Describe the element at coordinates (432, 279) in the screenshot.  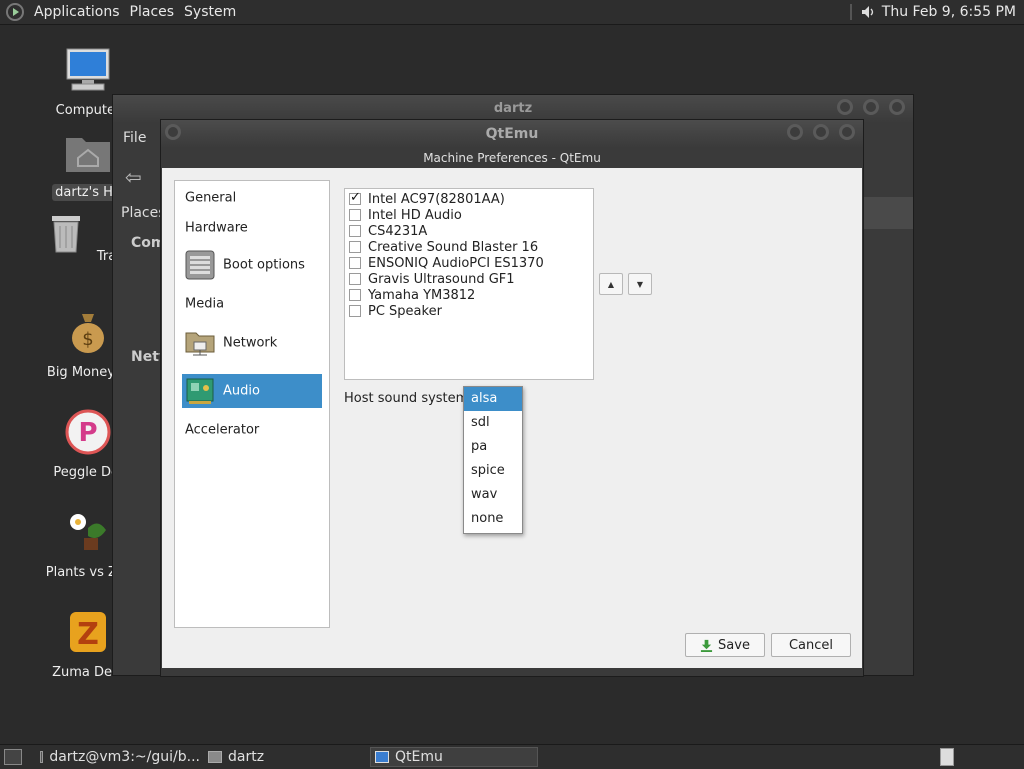
I see `sound-card-item: Gravis Ultrasound GF1` at that location.